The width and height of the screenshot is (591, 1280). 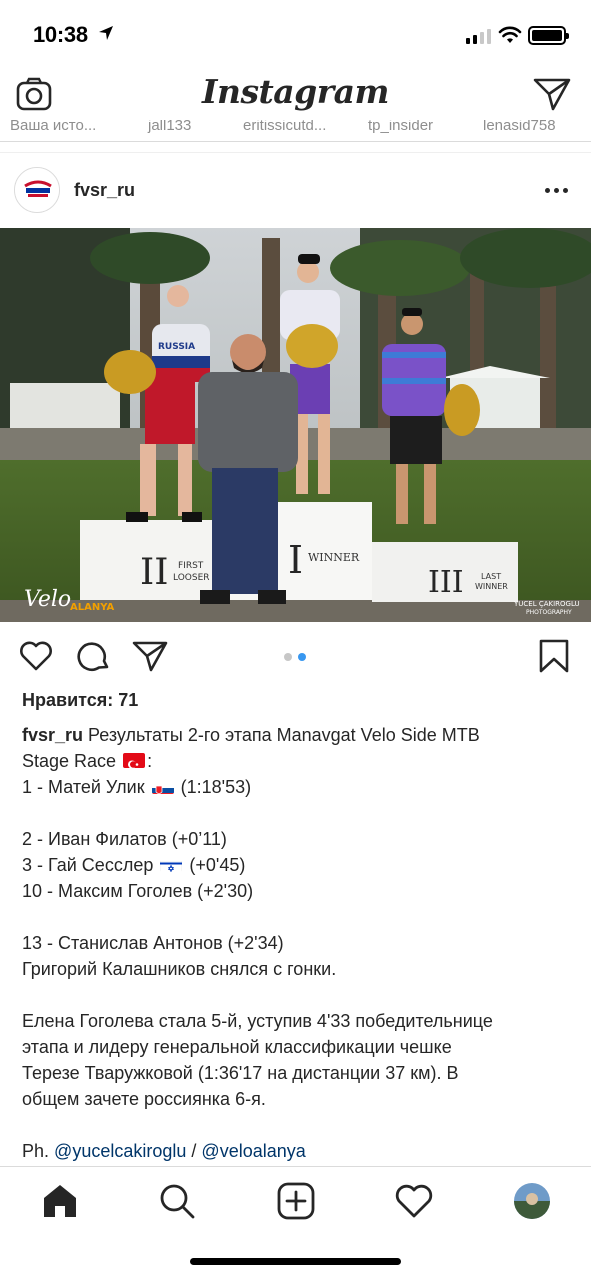 What do you see at coordinates (104, 190) in the screenshot?
I see `post-username: fvsr_ru` at bounding box center [104, 190].